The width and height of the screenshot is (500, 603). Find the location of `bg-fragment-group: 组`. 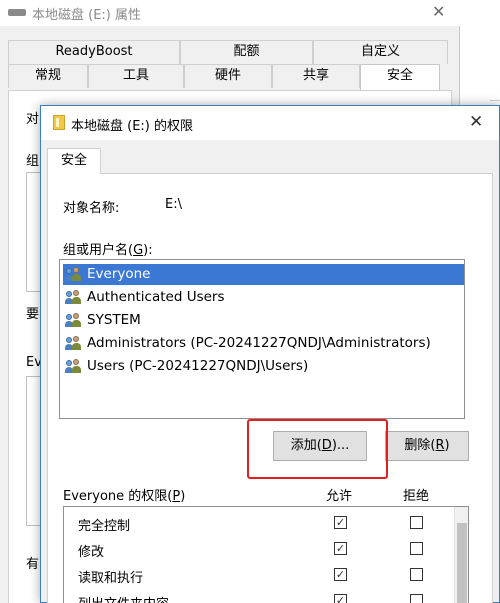

bg-fragment-group: 组 is located at coordinates (33, 161).